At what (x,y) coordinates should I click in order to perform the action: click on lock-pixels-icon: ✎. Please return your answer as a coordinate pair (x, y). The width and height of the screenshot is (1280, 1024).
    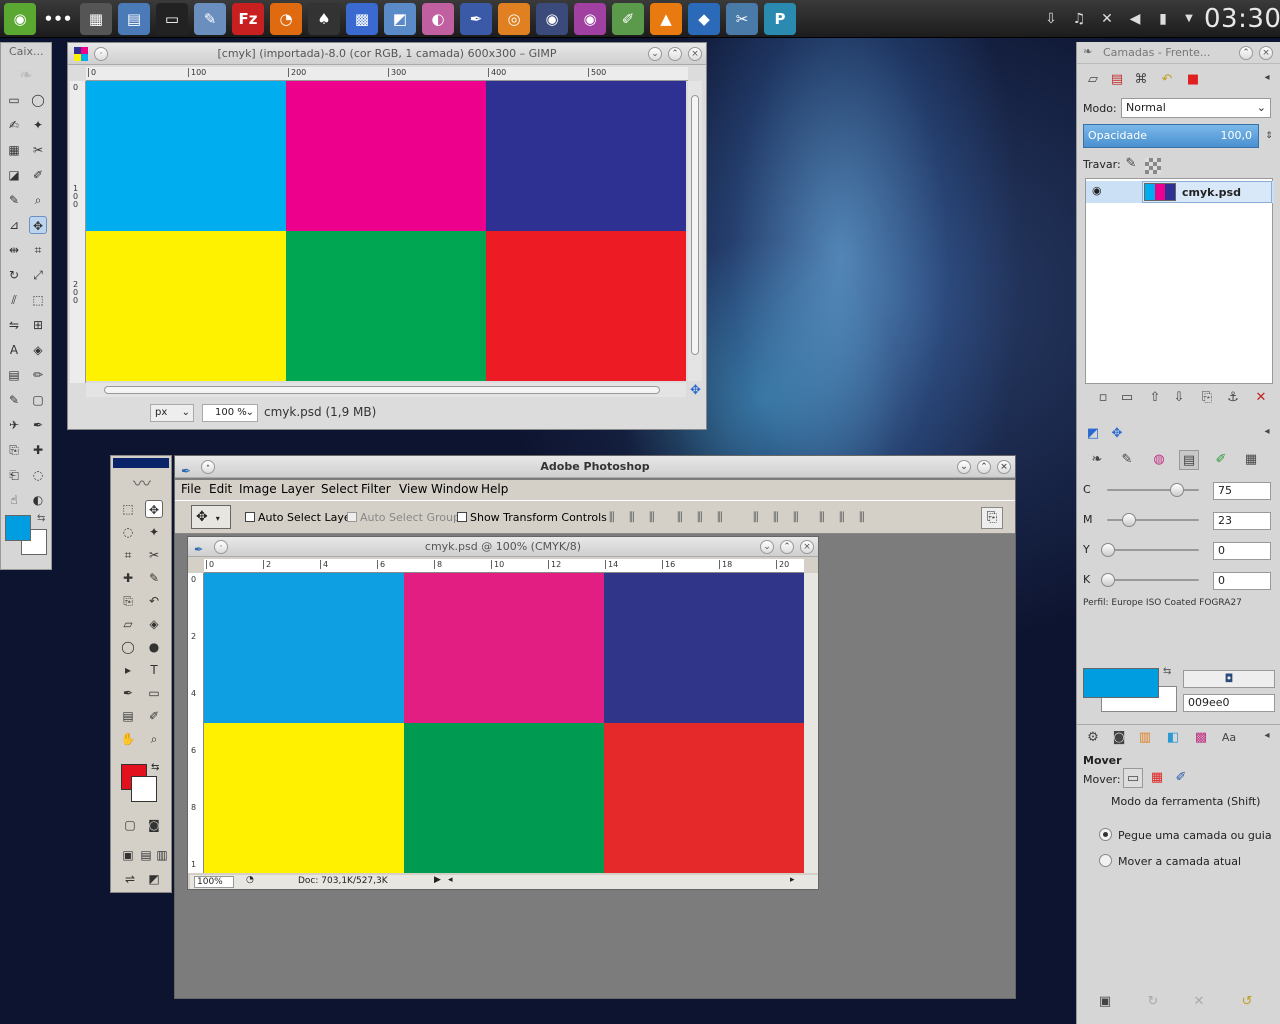
    Looking at the image, I should click on (1131, 164).